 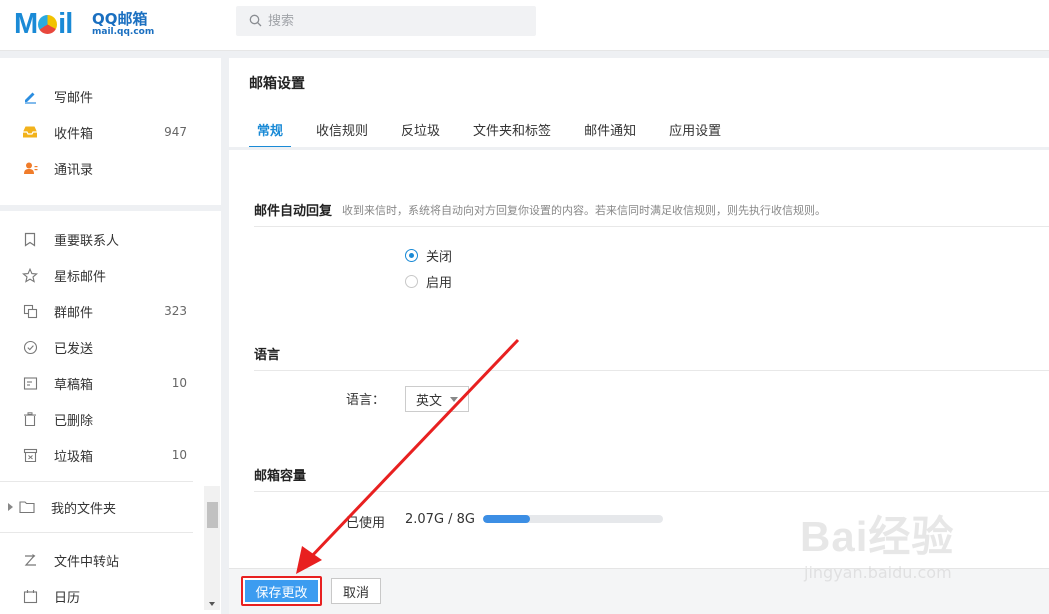 I want to click on radio-on, so click(x=411, y=281).